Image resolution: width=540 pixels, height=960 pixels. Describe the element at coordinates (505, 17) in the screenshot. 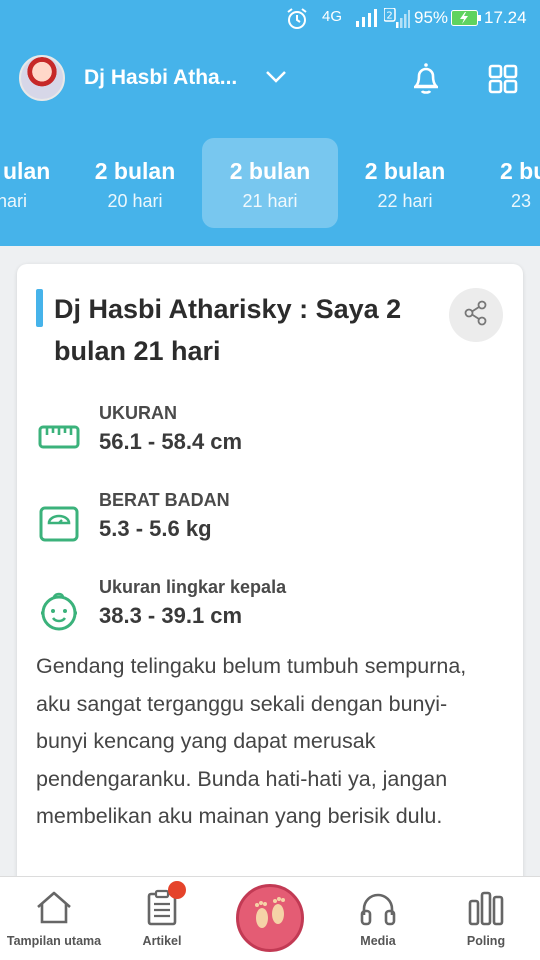

I see `clock: 17.24` at that location.